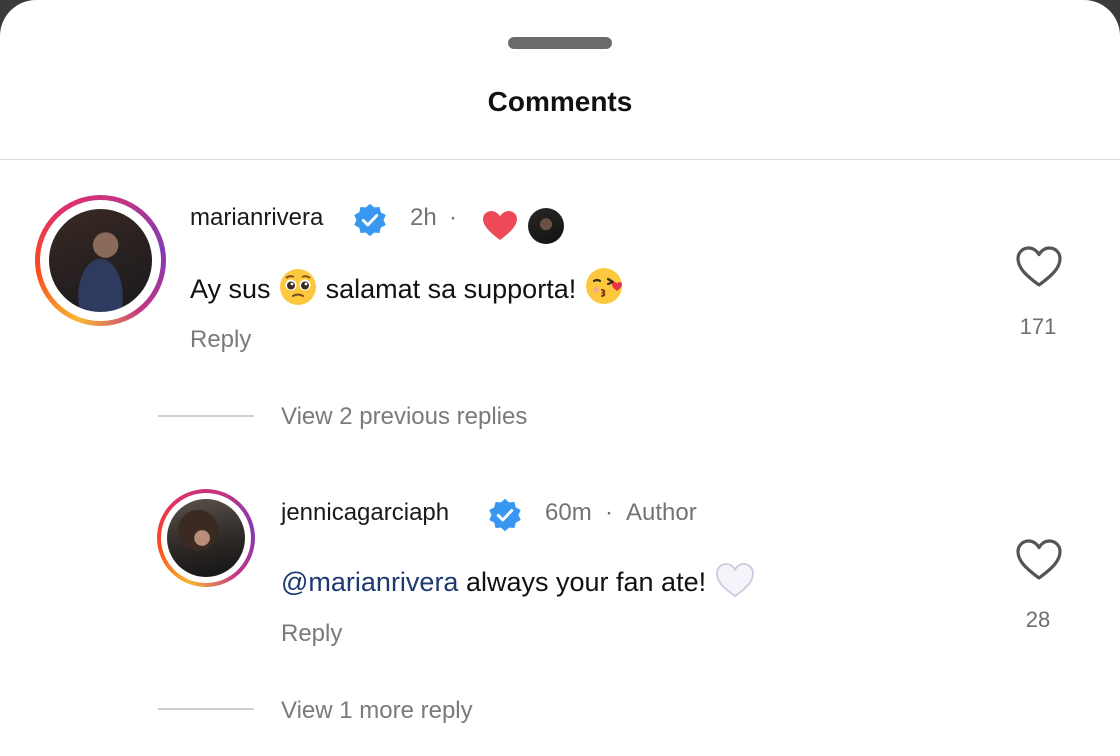  I want to click on like-count: 171, so click(1038, 326).